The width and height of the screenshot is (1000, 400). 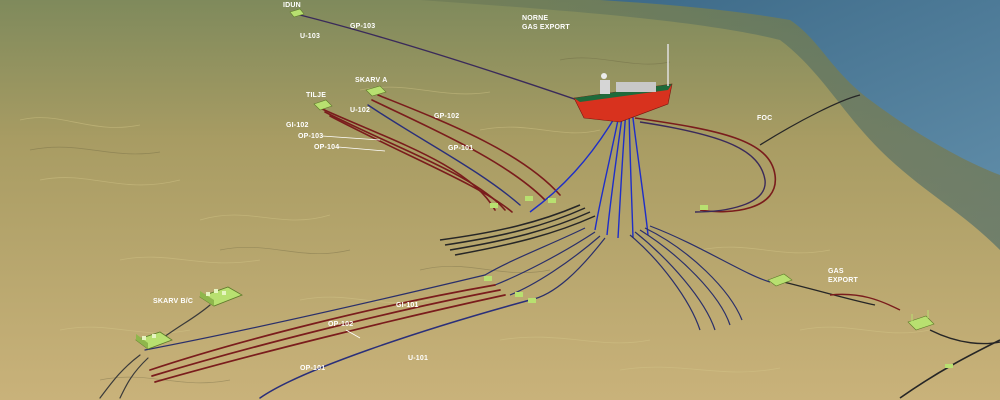 What do you see at coordinates (764, 118) in the screenshot?
I see `label-foc: FOC` at bounding box center [764, 118].